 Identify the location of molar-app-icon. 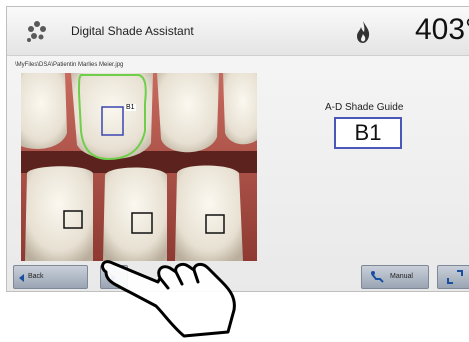
(36, 31).